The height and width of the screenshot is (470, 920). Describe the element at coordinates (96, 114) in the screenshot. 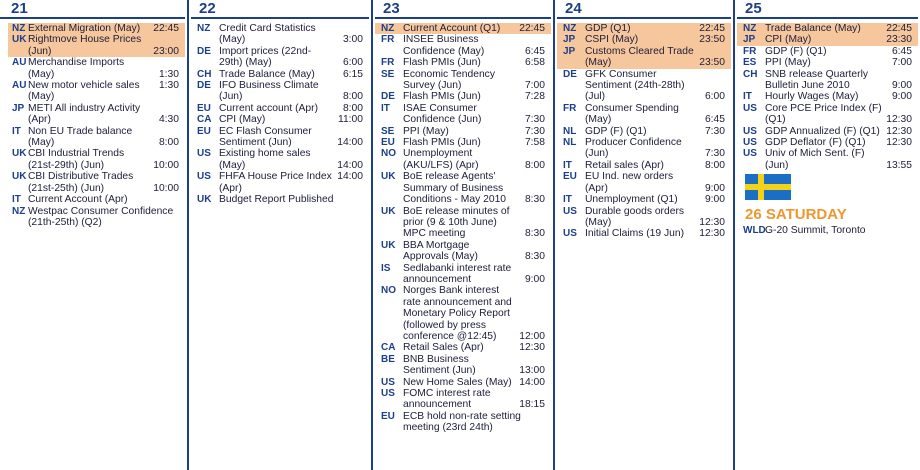

I see `event-row: JP METI All industry Activity (Apr) 4:30` at that location.